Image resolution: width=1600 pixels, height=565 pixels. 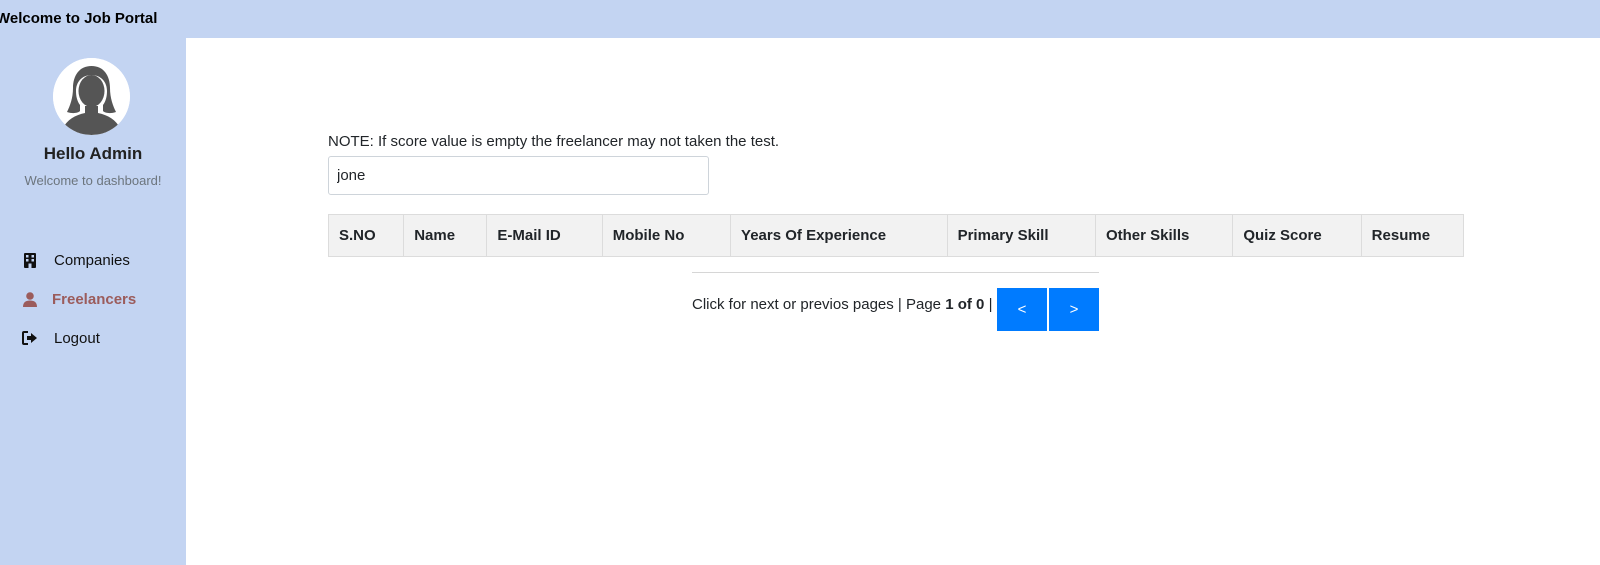 What do you see at coordinates (895, 272) in the screenshot?
I see `divider` at bounding box center [895, 272].